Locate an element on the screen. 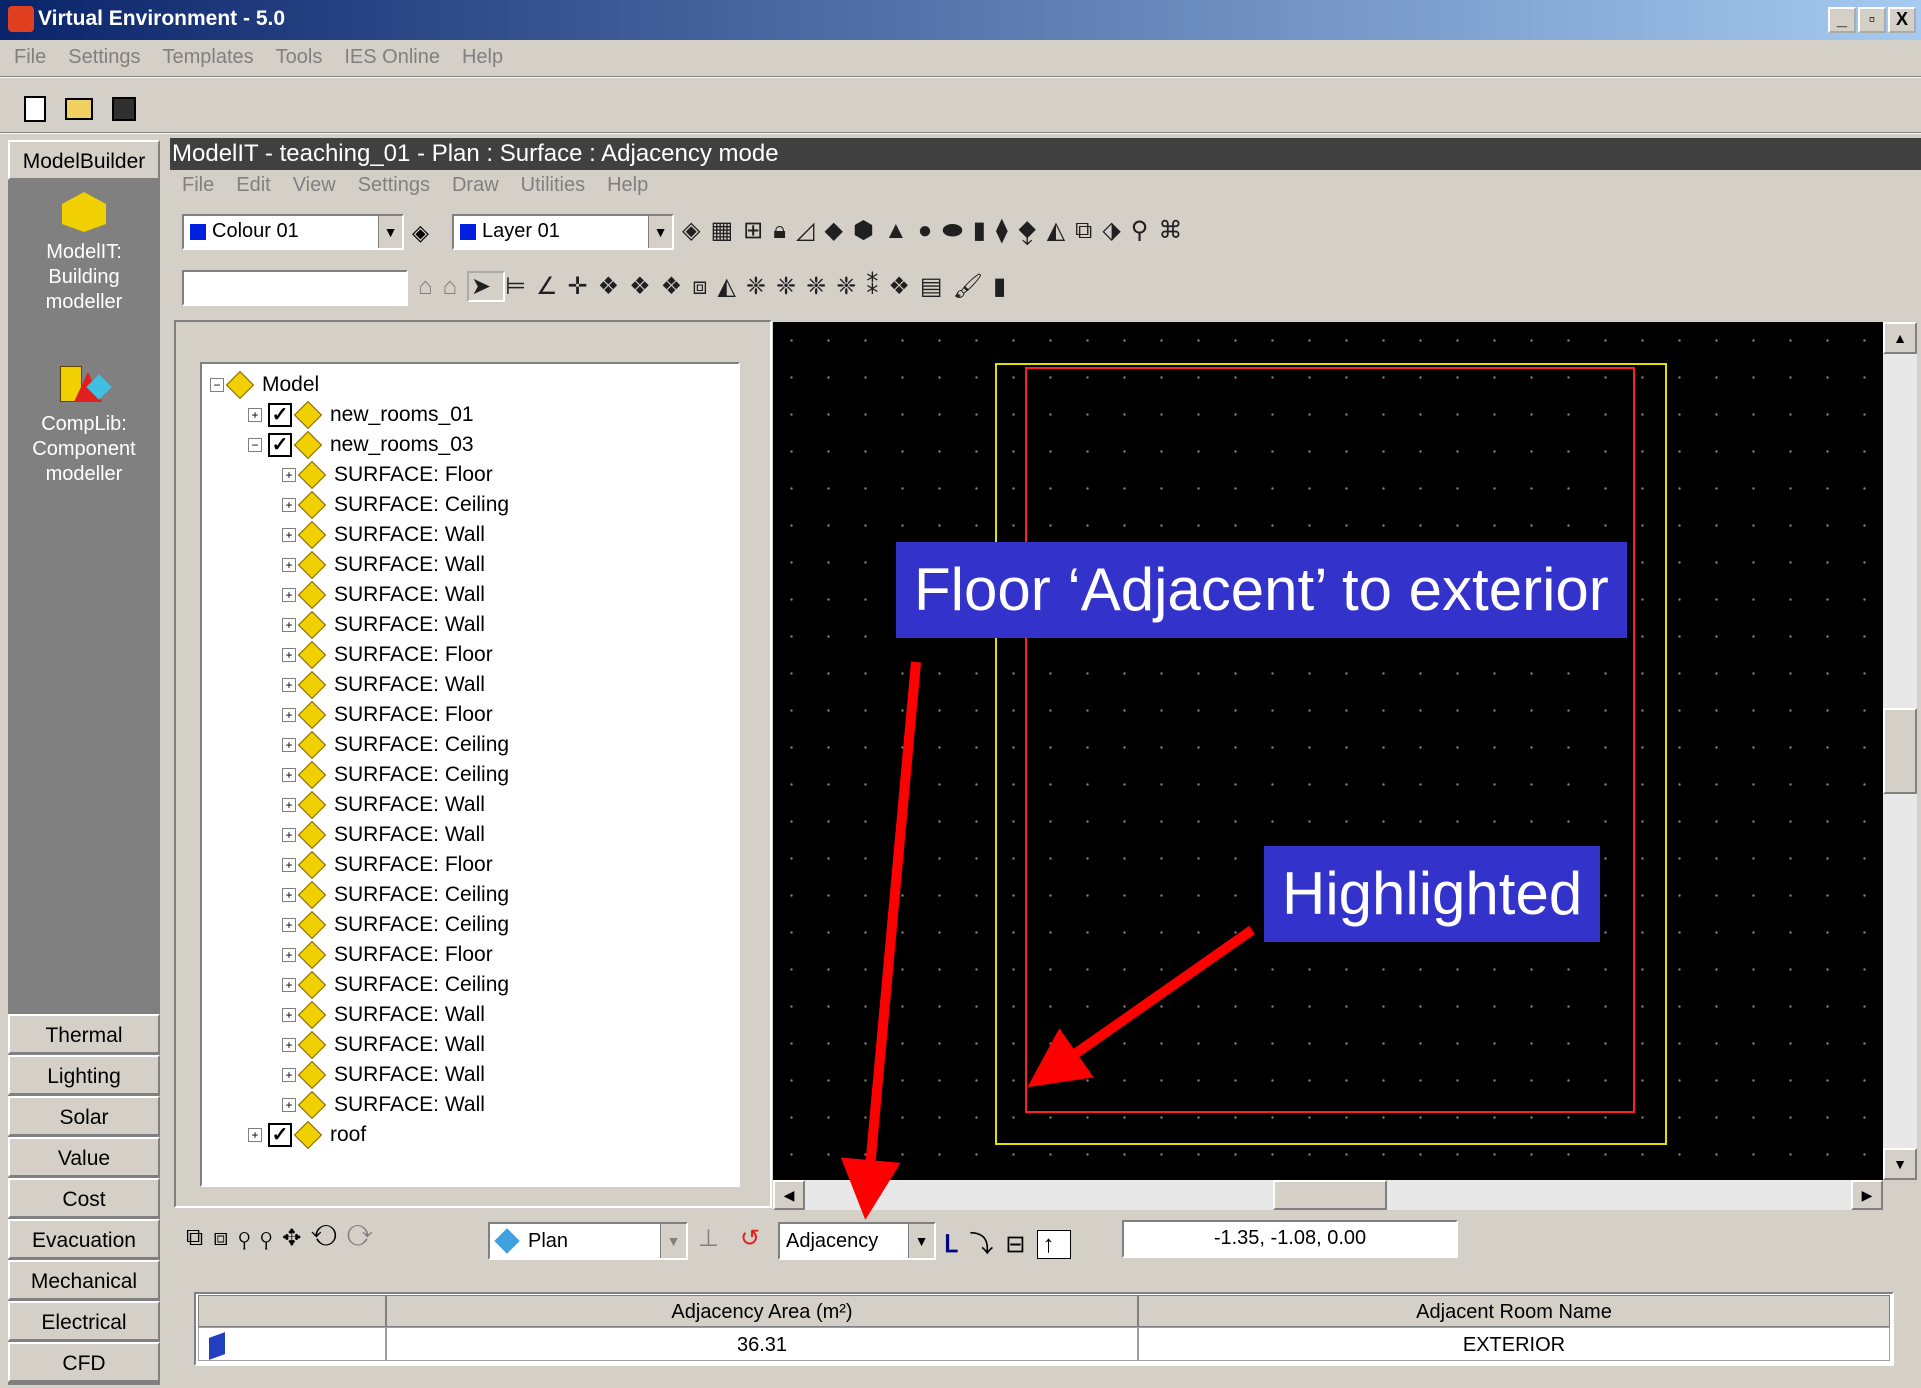  floor-adjacent-callout: Floor ‘Adjacent’ to exterior is located at coordinates (1261, 590).